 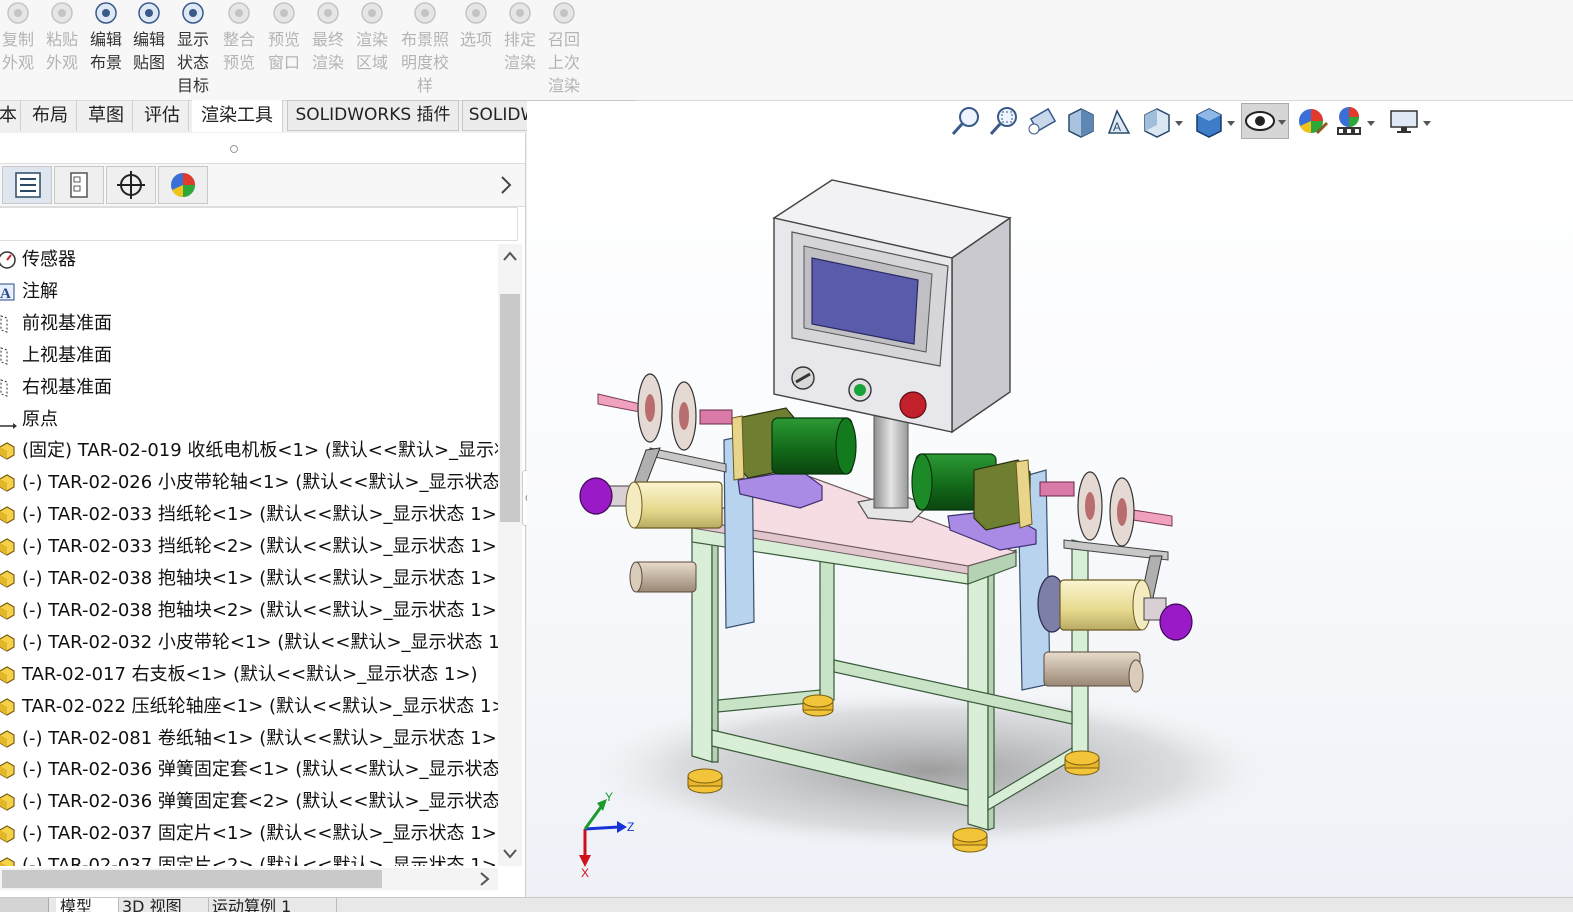 What do you see at coordinates (1213, 121) in the screenshot?
I see `display-style-icon` at bounding box center [1213, 121].